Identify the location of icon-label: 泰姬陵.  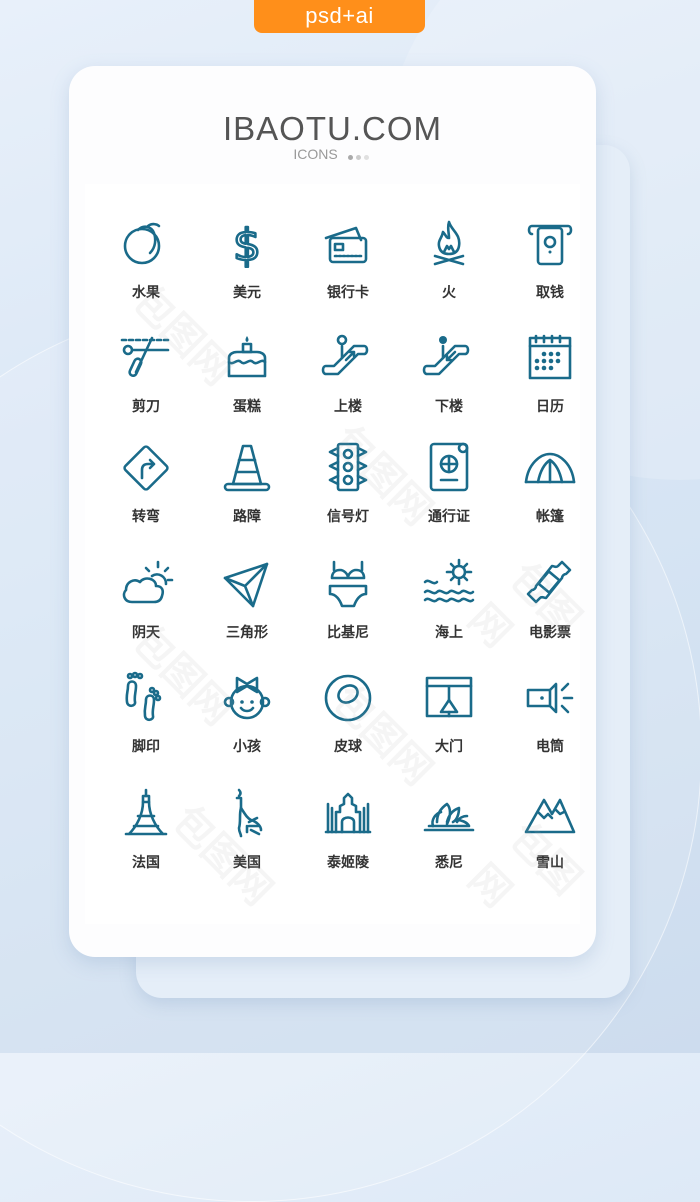
(348, 862).